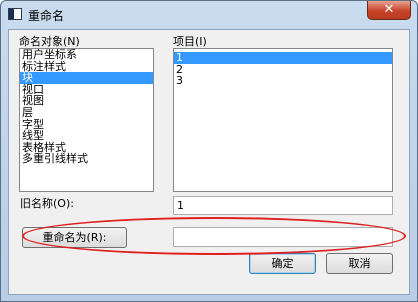 The width and height of the screenshot is (418, 302). Describe the element at coordinates (283, 69) in the screenshot. I see `item-list-item: 2` at that location.